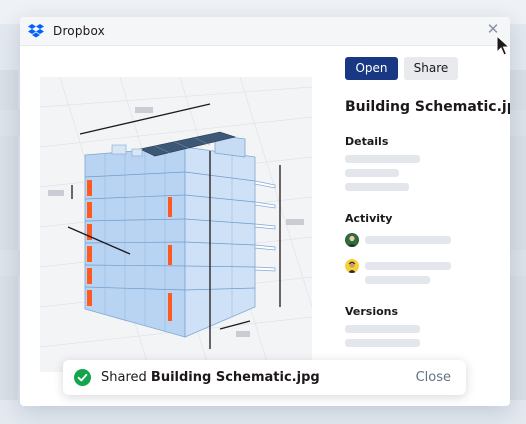 The height and width of the screenshot is (424, 526). What do you see at coordinates (82, 377) in the screenshot?
I see `check-circle-icon` at bounding box center [82, 377].